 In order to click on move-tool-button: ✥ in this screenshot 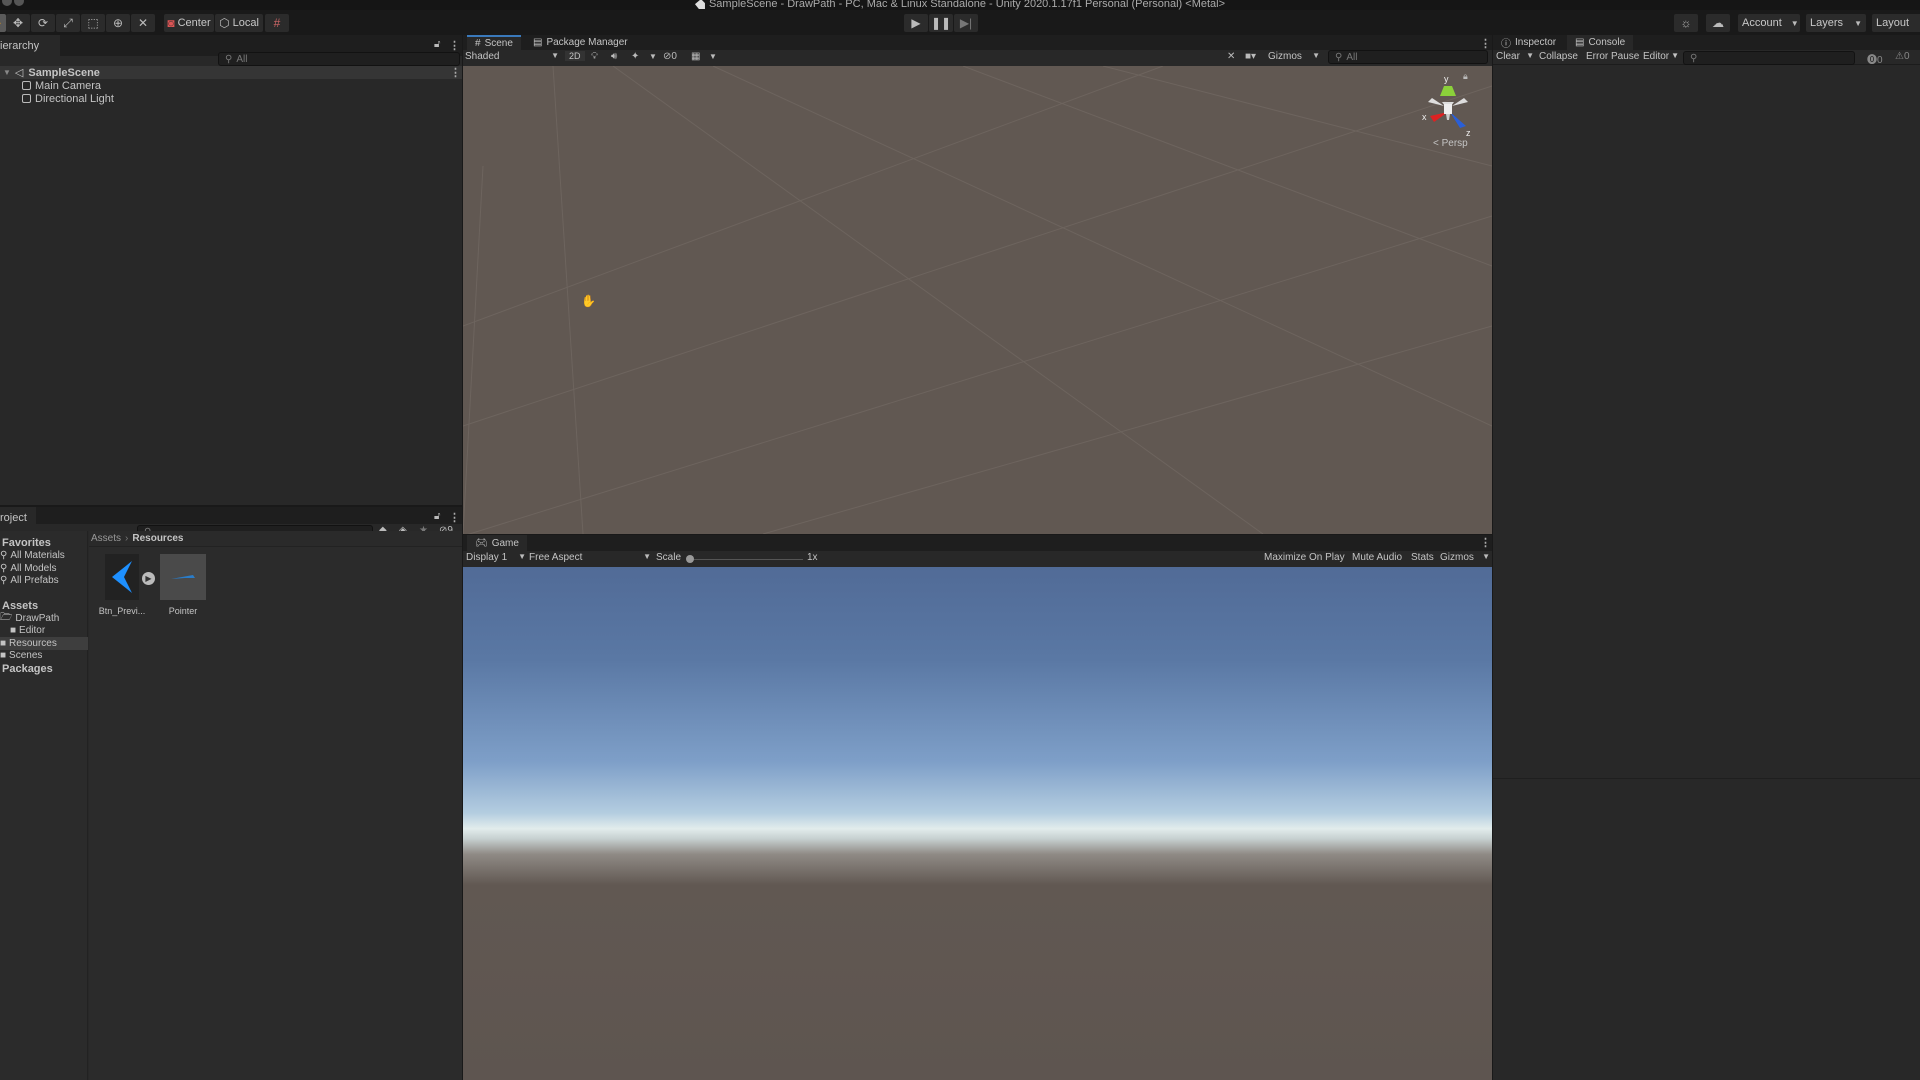, I will do `click(18, 23)`.